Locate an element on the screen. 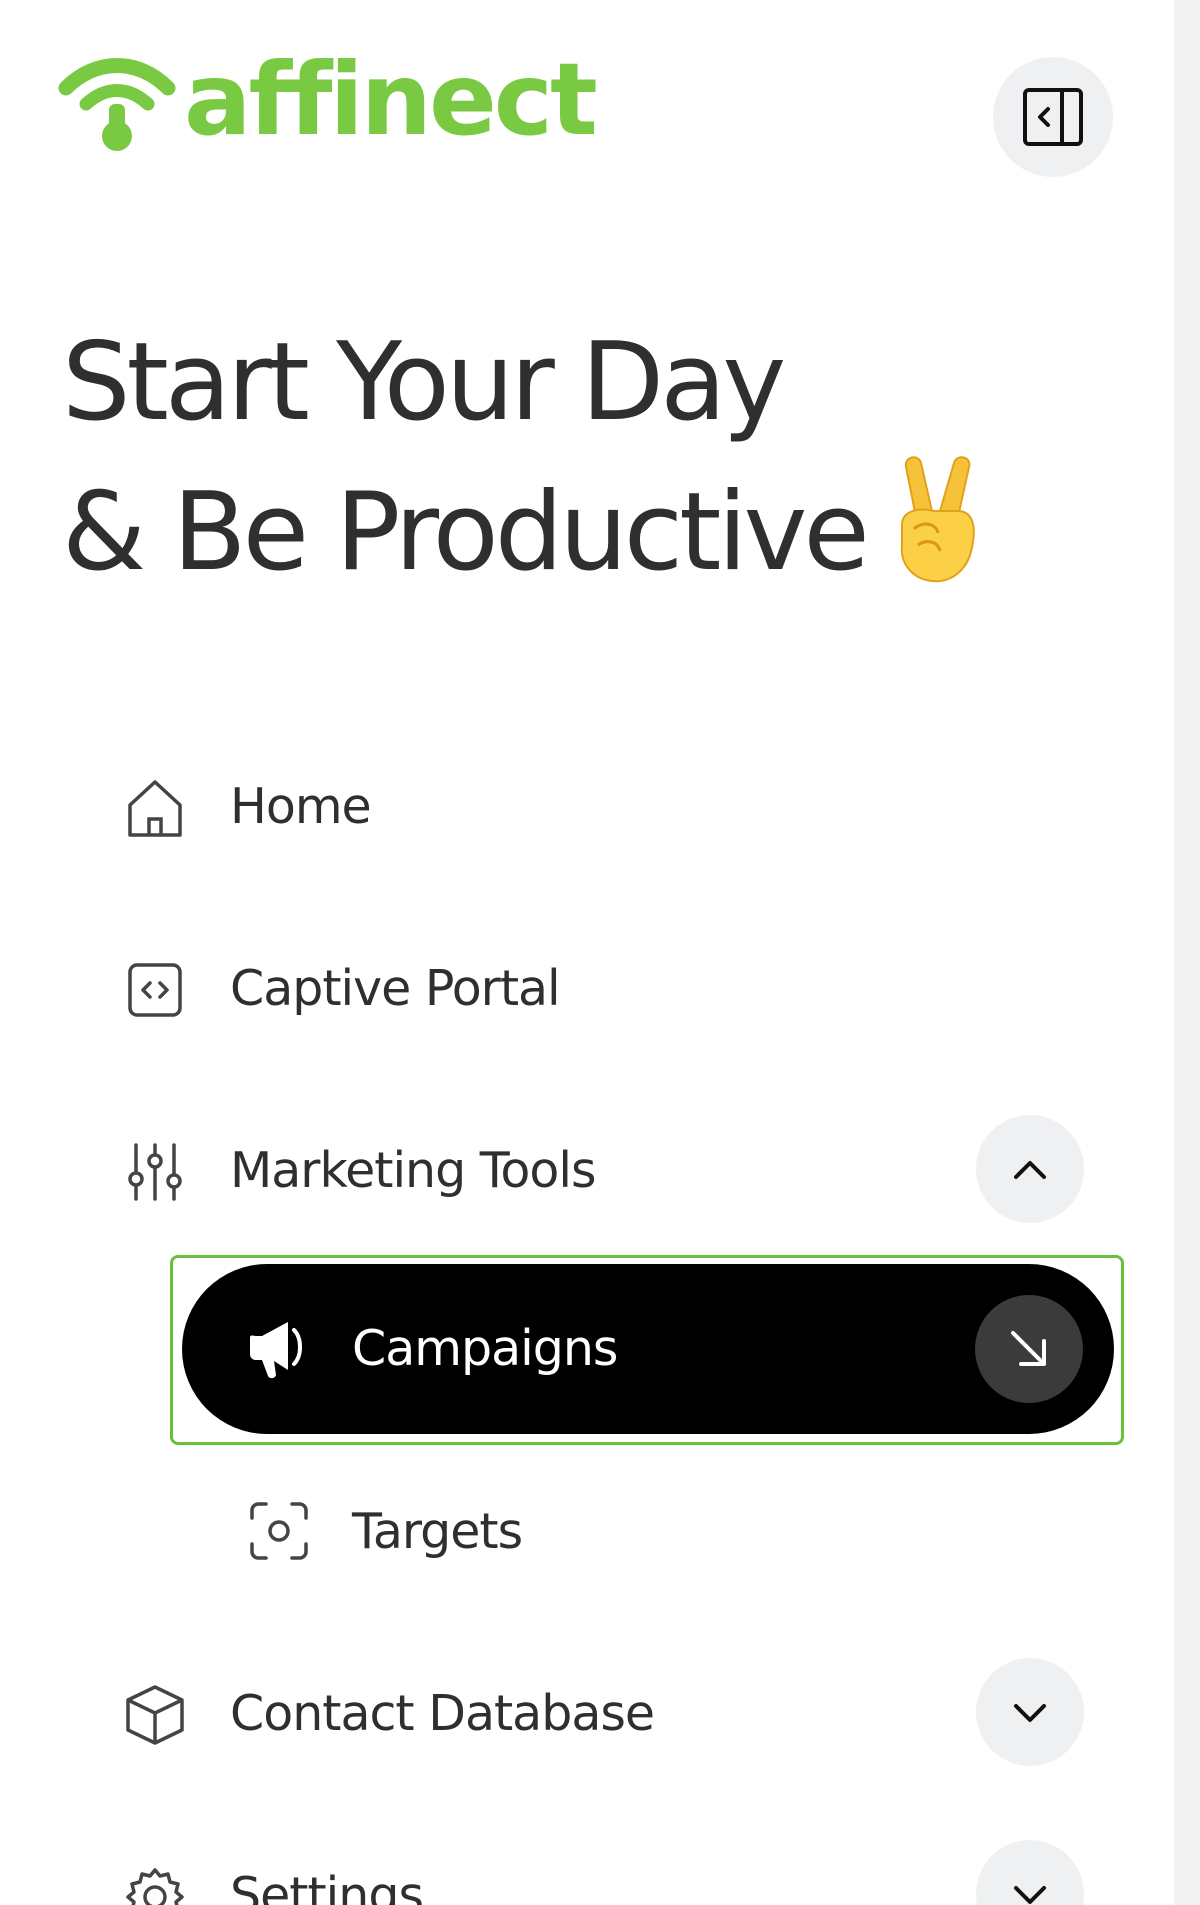  sidebar-collapse-icon is located at coordinates (1053, 117).